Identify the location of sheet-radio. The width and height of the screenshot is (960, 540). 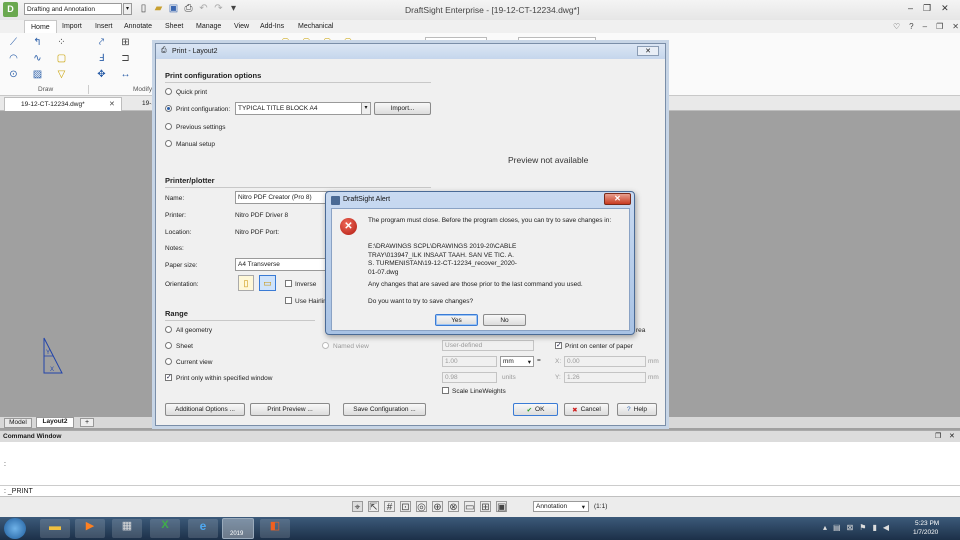
(168, 345).